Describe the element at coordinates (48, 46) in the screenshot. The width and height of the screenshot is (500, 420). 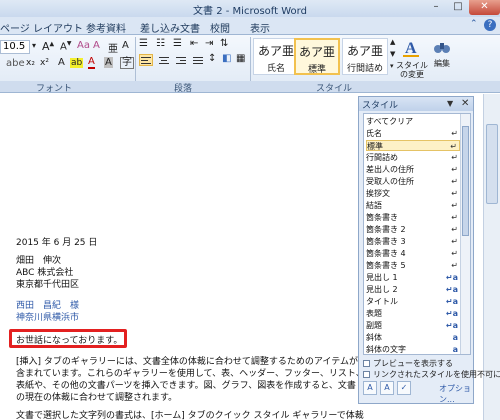
I see `grow-font-icon: A▲` at that location.